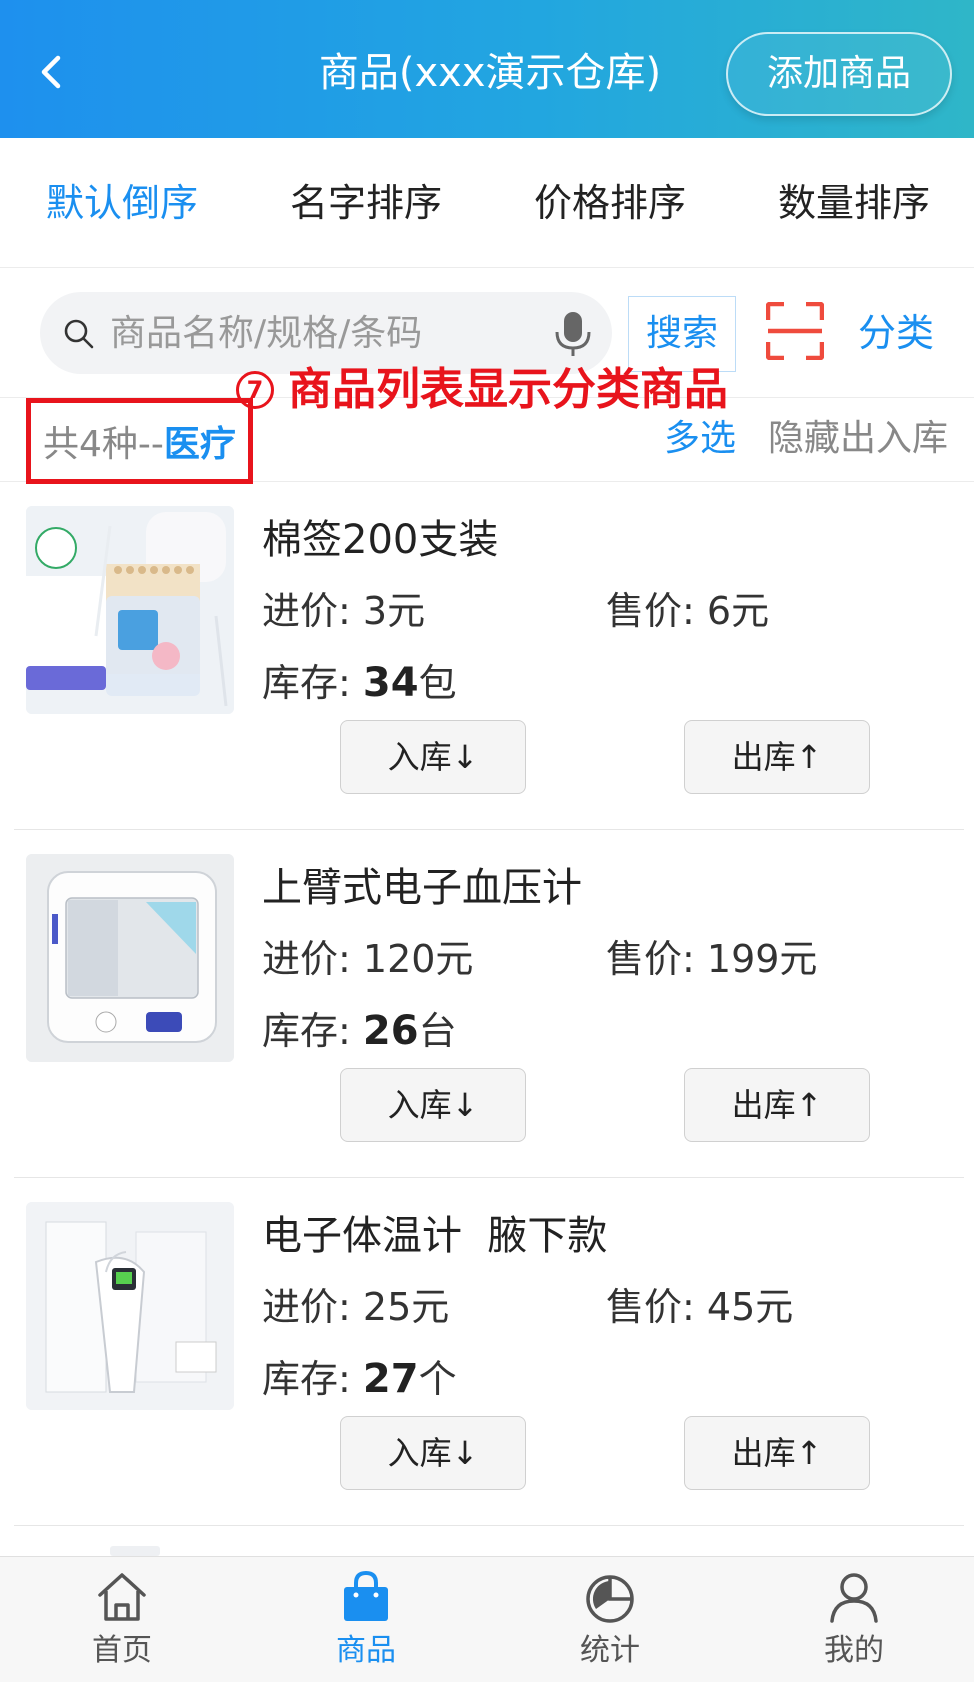 The height and width of the screenshot is (1682, 974). I want to click on multi-select-button: 多选, so click(700, 439).